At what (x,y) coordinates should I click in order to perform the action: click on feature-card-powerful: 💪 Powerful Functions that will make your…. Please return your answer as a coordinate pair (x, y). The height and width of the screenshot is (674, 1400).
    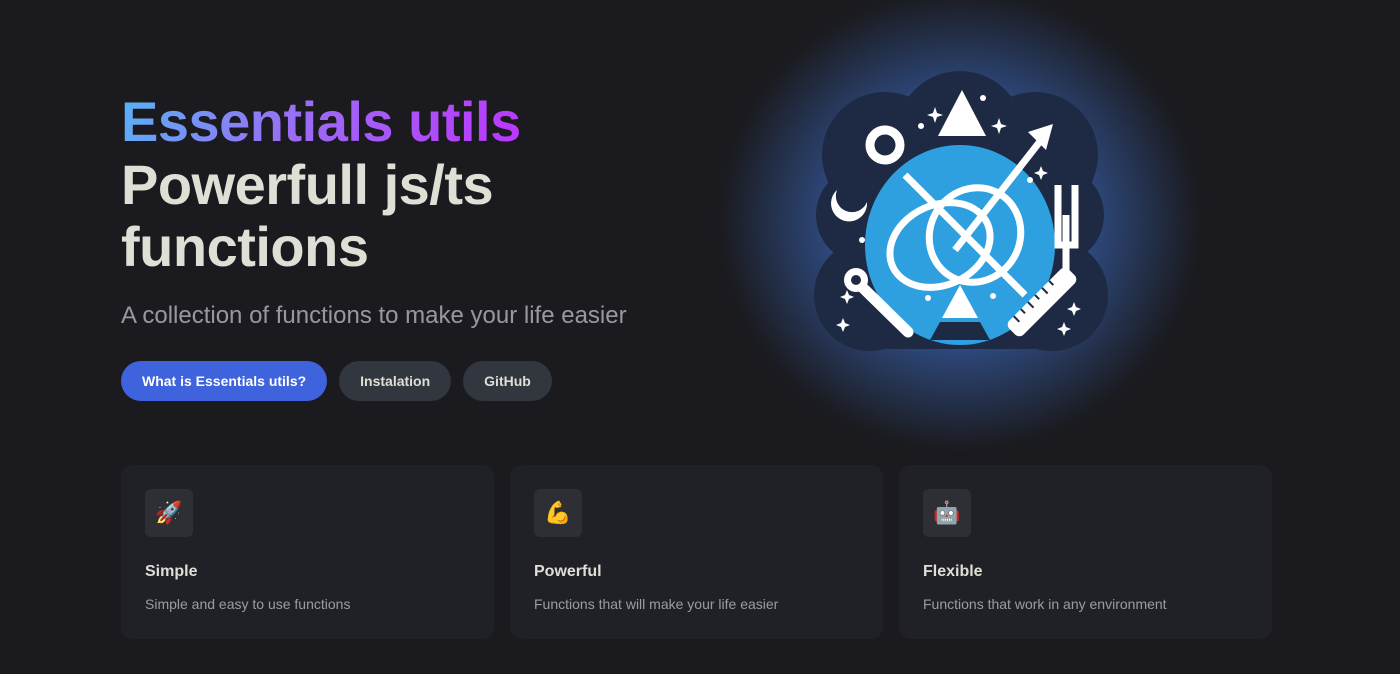
    Looking at the image, I should click on (696, 552).